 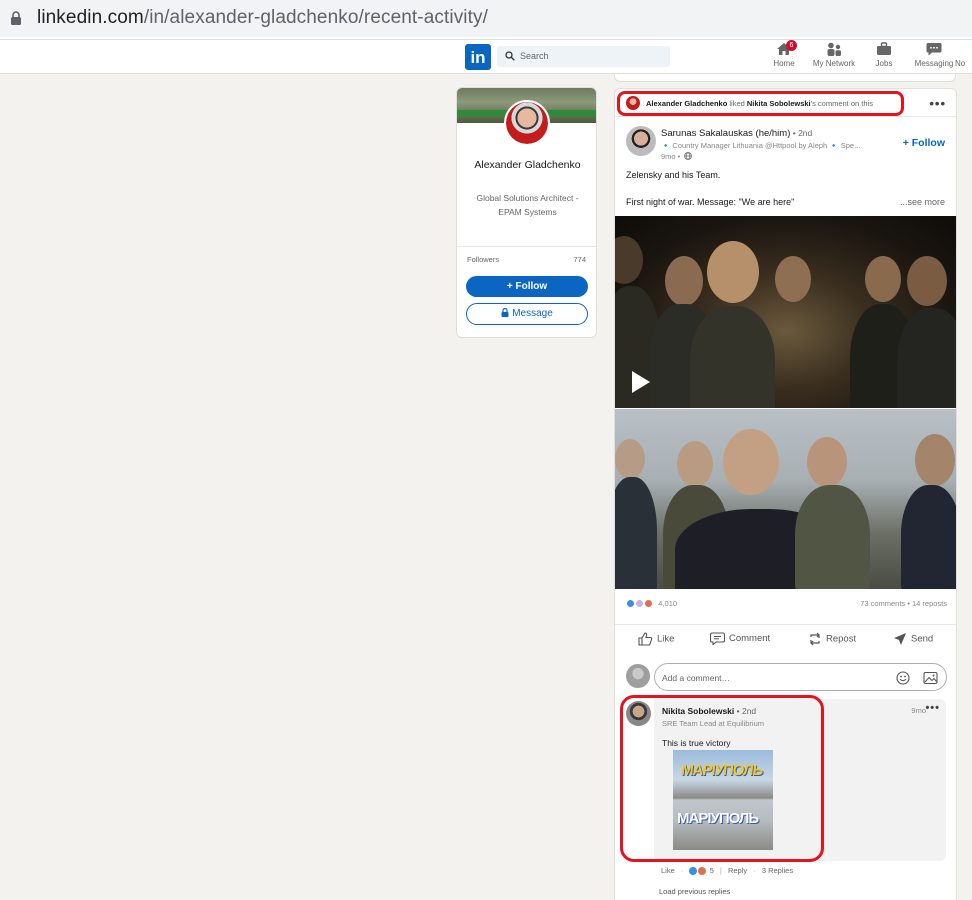 What do you see at coordinates (937, 103) in the screenshot?
I see `more-options-icon: •••` at bounding box center [937, 103].